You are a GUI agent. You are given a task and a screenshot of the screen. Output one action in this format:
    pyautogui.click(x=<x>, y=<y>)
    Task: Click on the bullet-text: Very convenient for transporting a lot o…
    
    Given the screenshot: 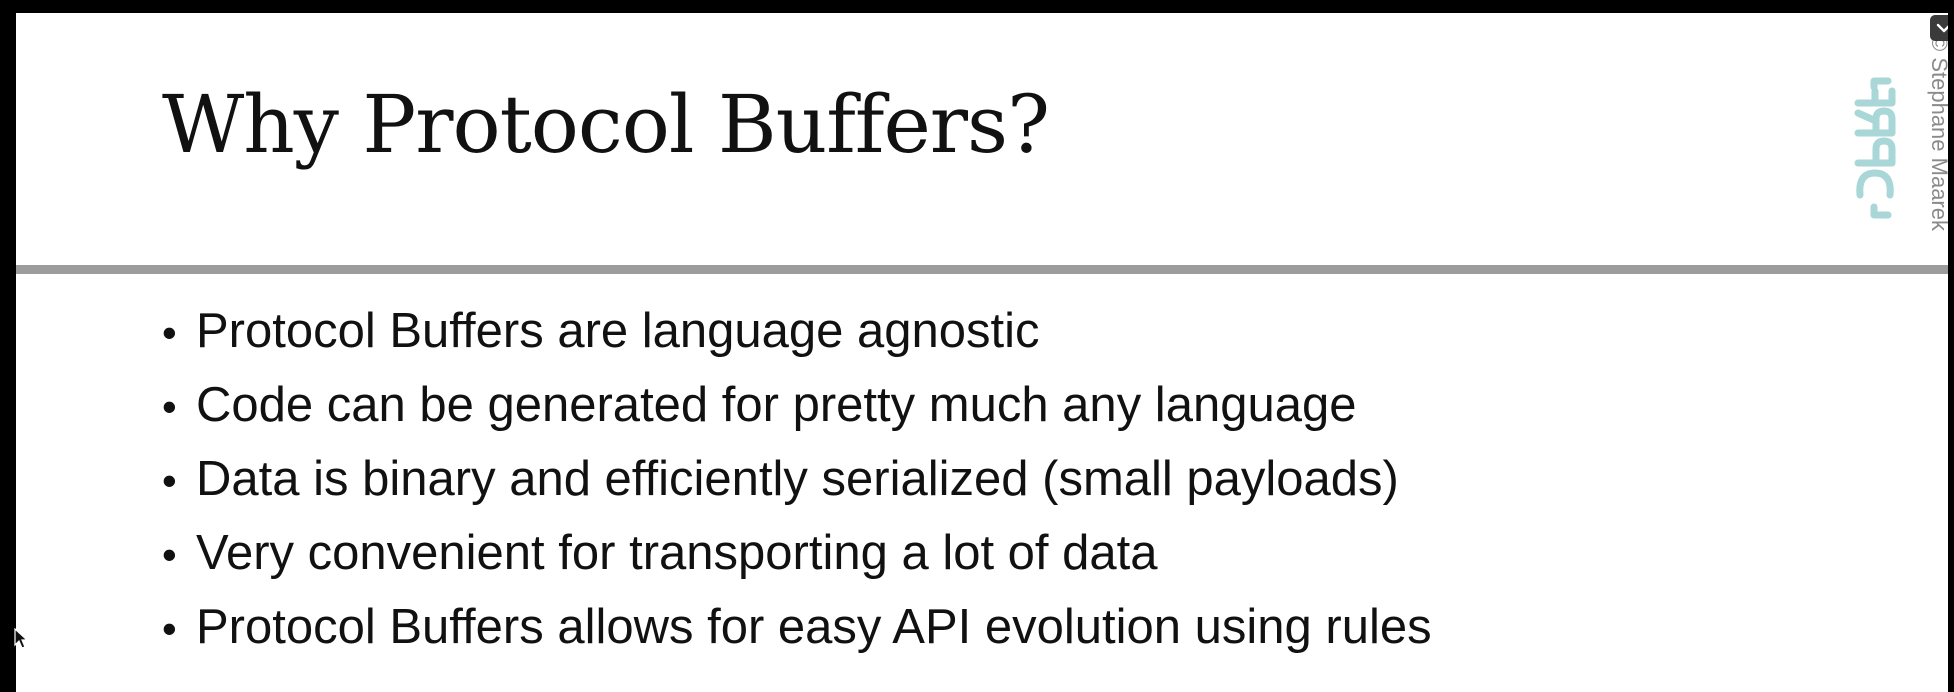 What is the action you would take?
    pyautogui.click(x=677, y=553)
    